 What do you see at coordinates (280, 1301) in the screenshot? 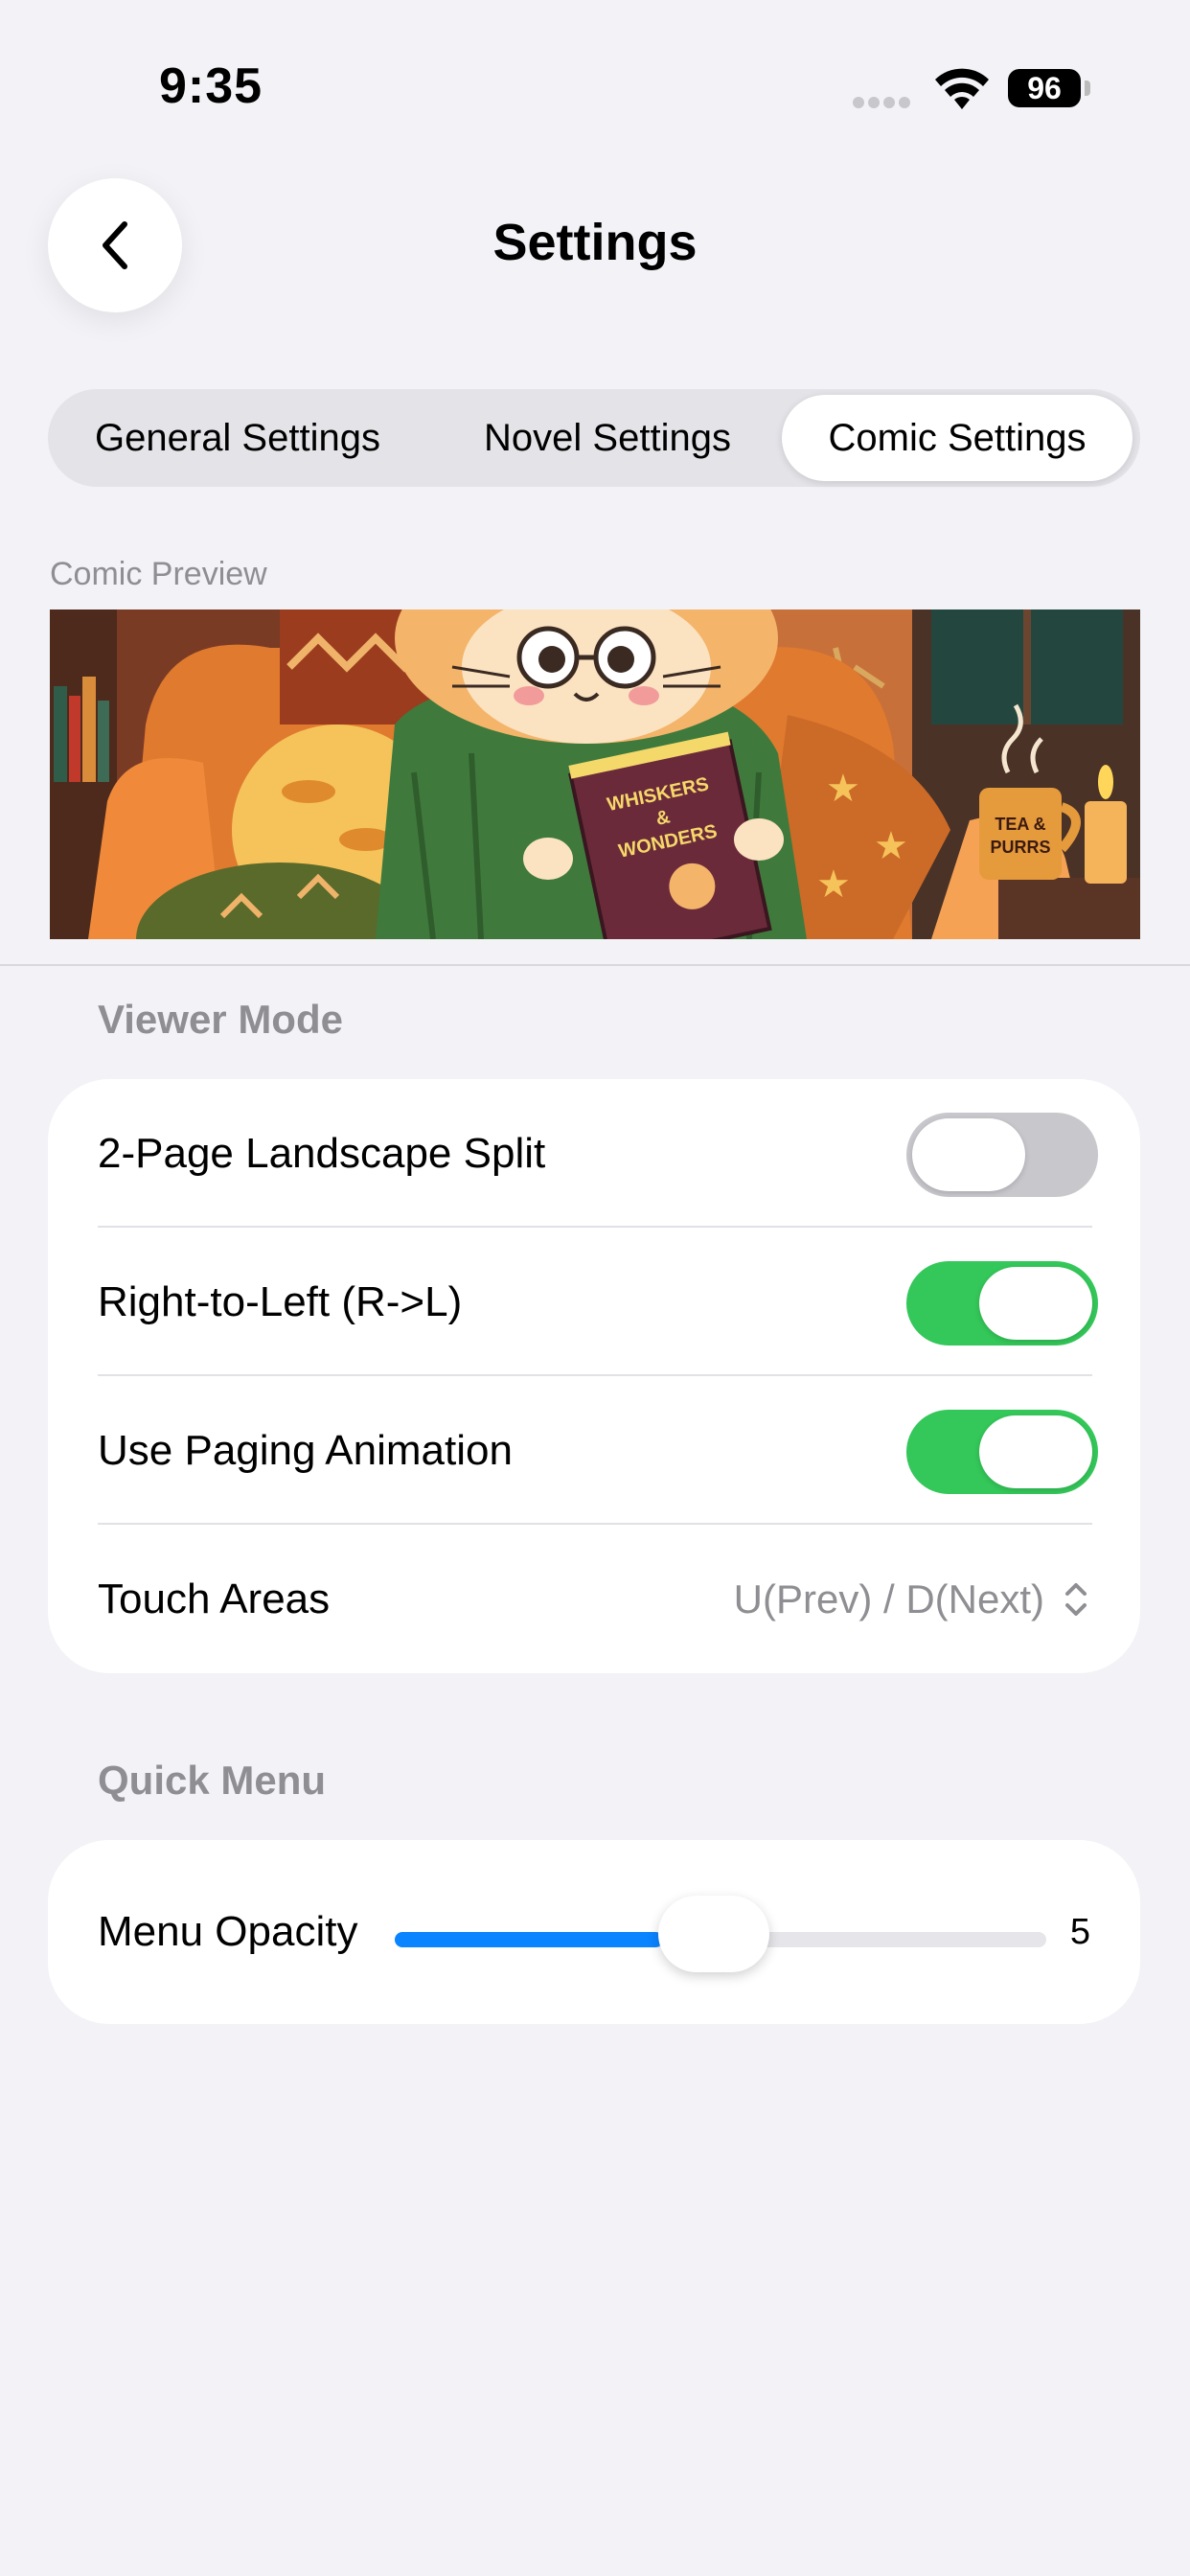
I see `right-to-left-label: Right-to-Left (R->L)` at bounding box center [280, 1301].